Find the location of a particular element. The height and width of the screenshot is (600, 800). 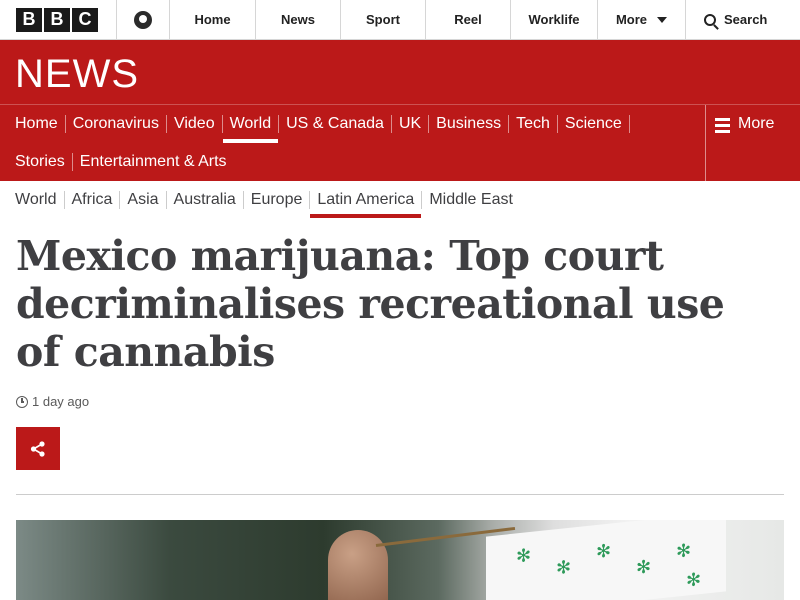

subnav-middle-east: Middle East is located at coordinates (471, 199).